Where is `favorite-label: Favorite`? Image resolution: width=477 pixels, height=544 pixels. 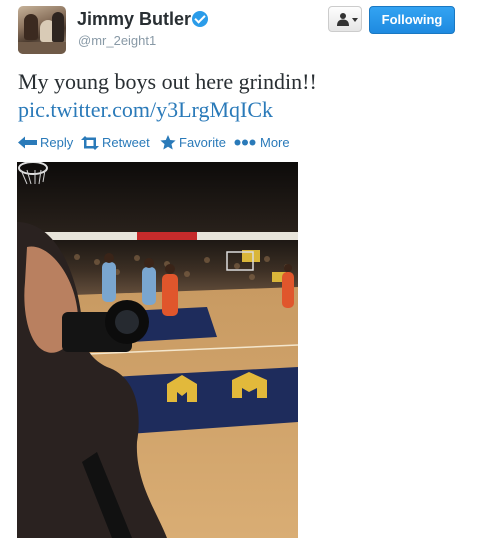
favorite-label: Favorite is located at coordinates (202, 142).